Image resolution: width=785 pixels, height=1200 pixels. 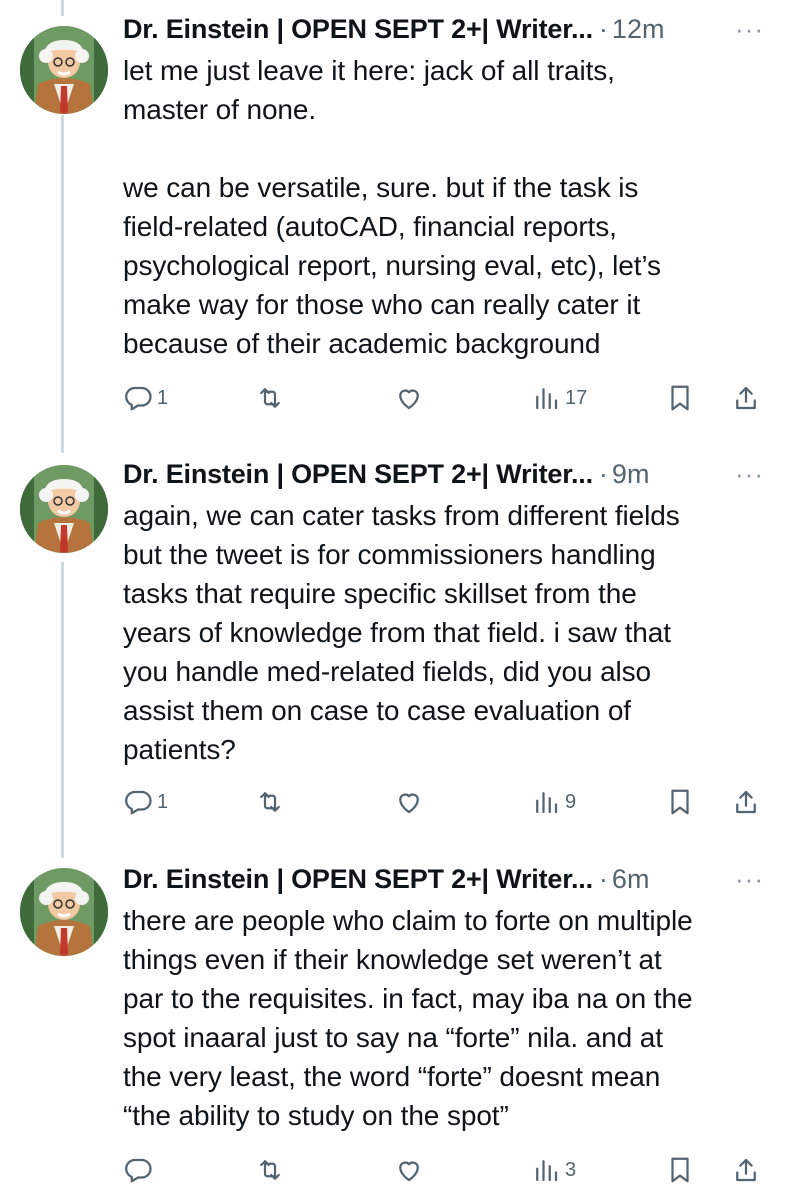 I want to click on views-count: 3, so click(x=571, y=1169).